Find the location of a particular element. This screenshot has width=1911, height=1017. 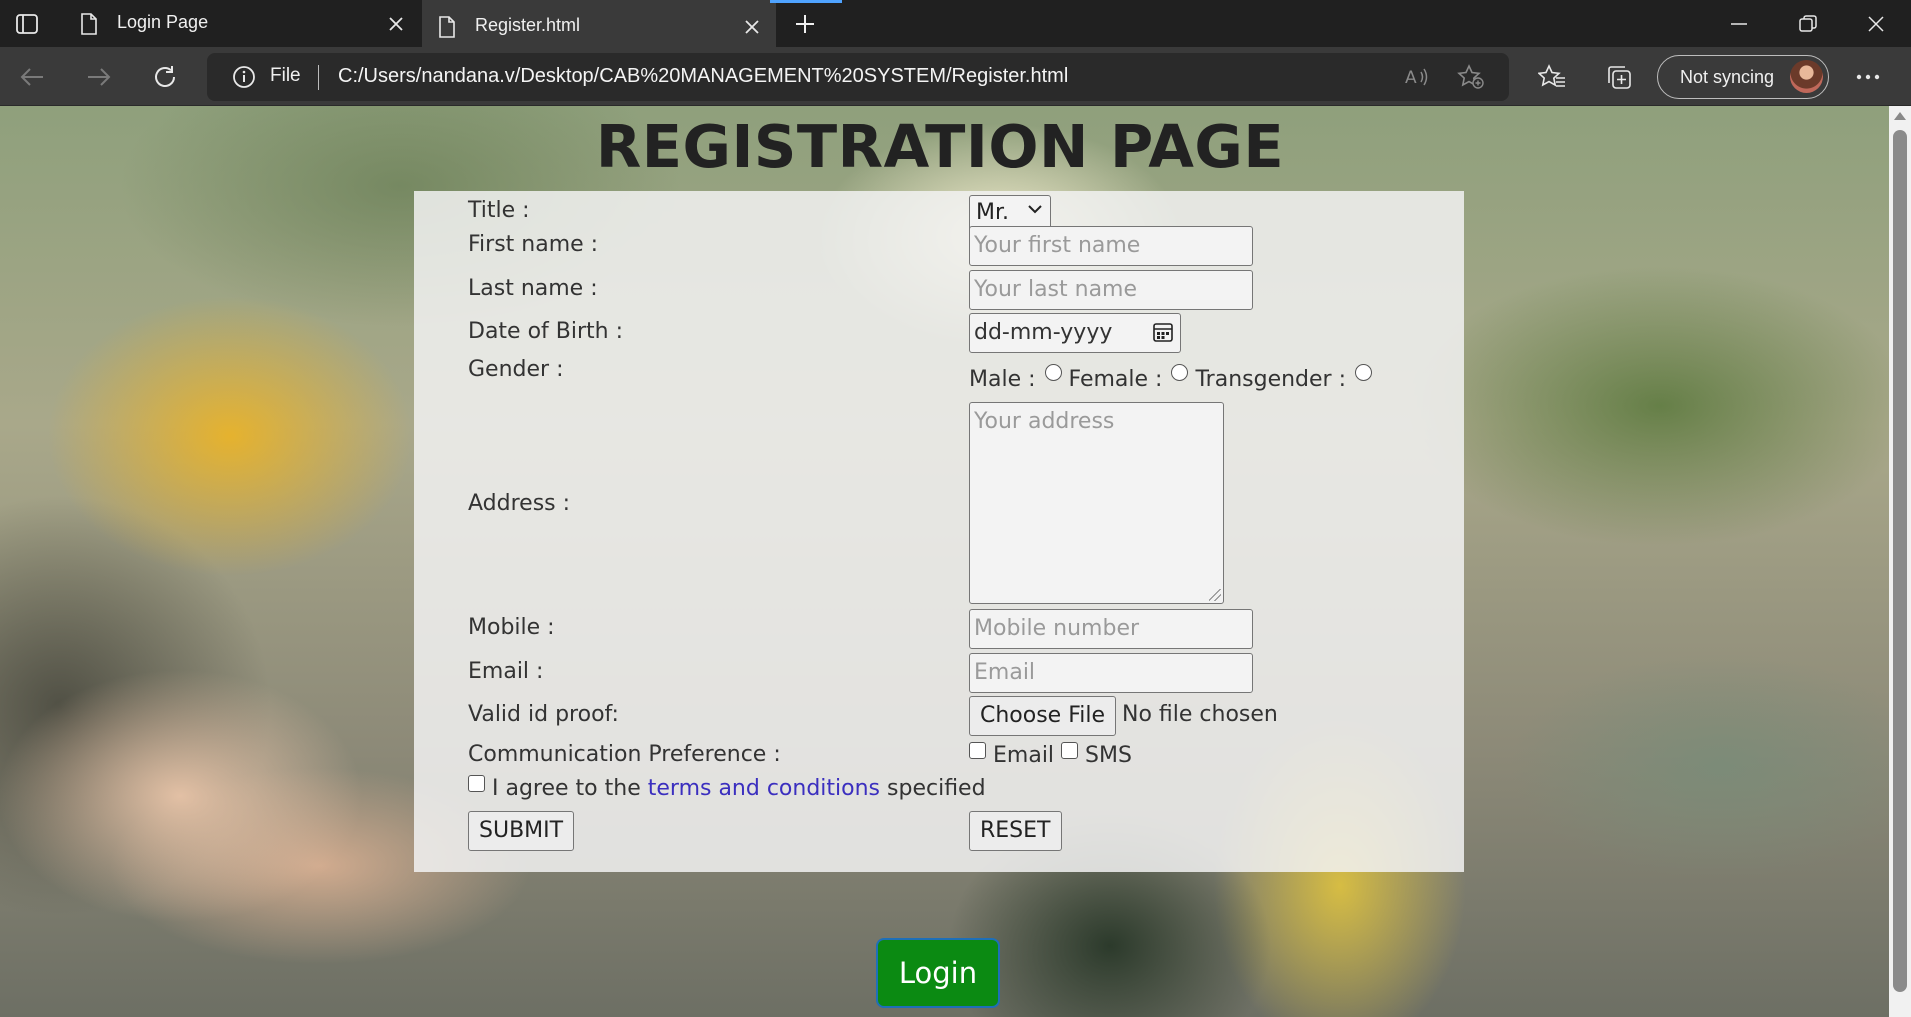

address-textarea: Your address is located at coordinates (1096, 503).